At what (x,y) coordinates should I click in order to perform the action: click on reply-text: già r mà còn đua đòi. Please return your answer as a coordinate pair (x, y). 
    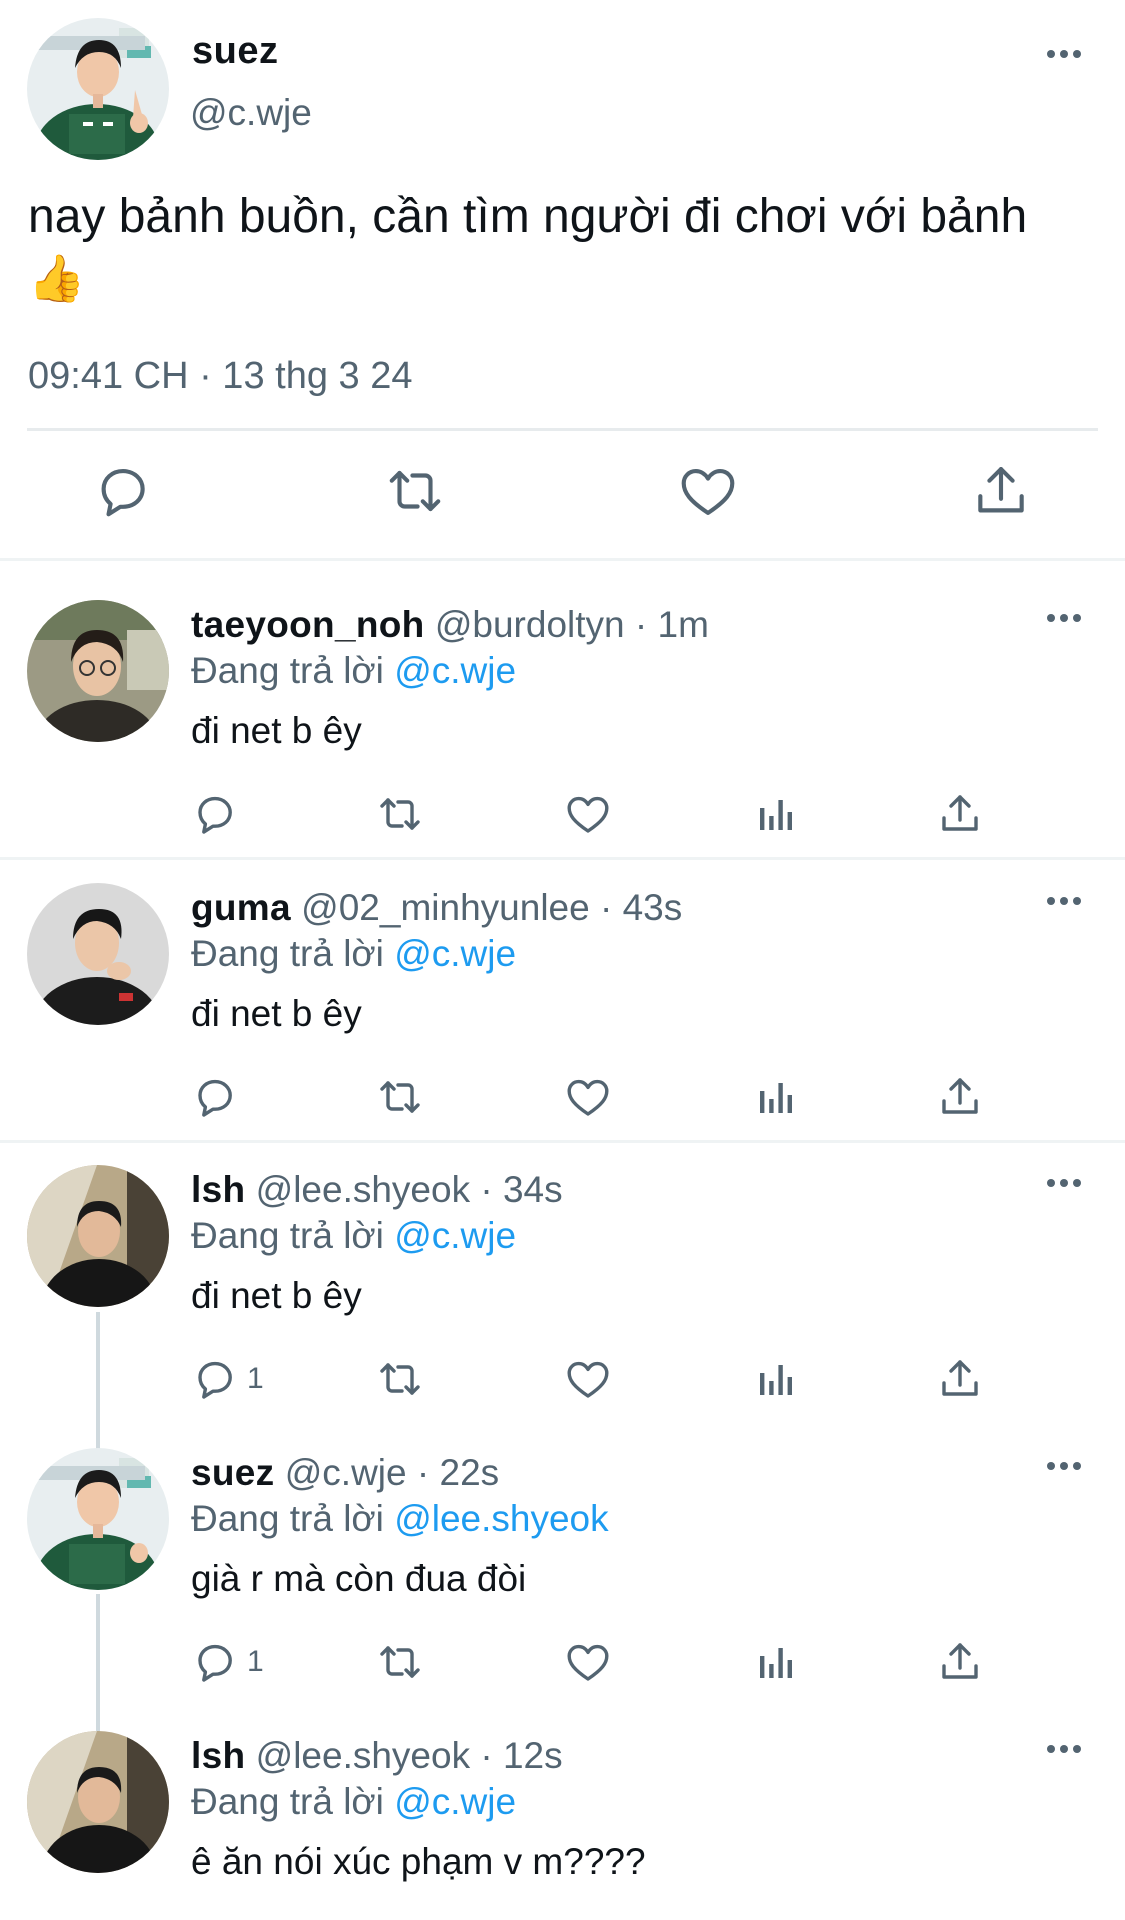
    Looking at the image, I should click on (359, 1578).